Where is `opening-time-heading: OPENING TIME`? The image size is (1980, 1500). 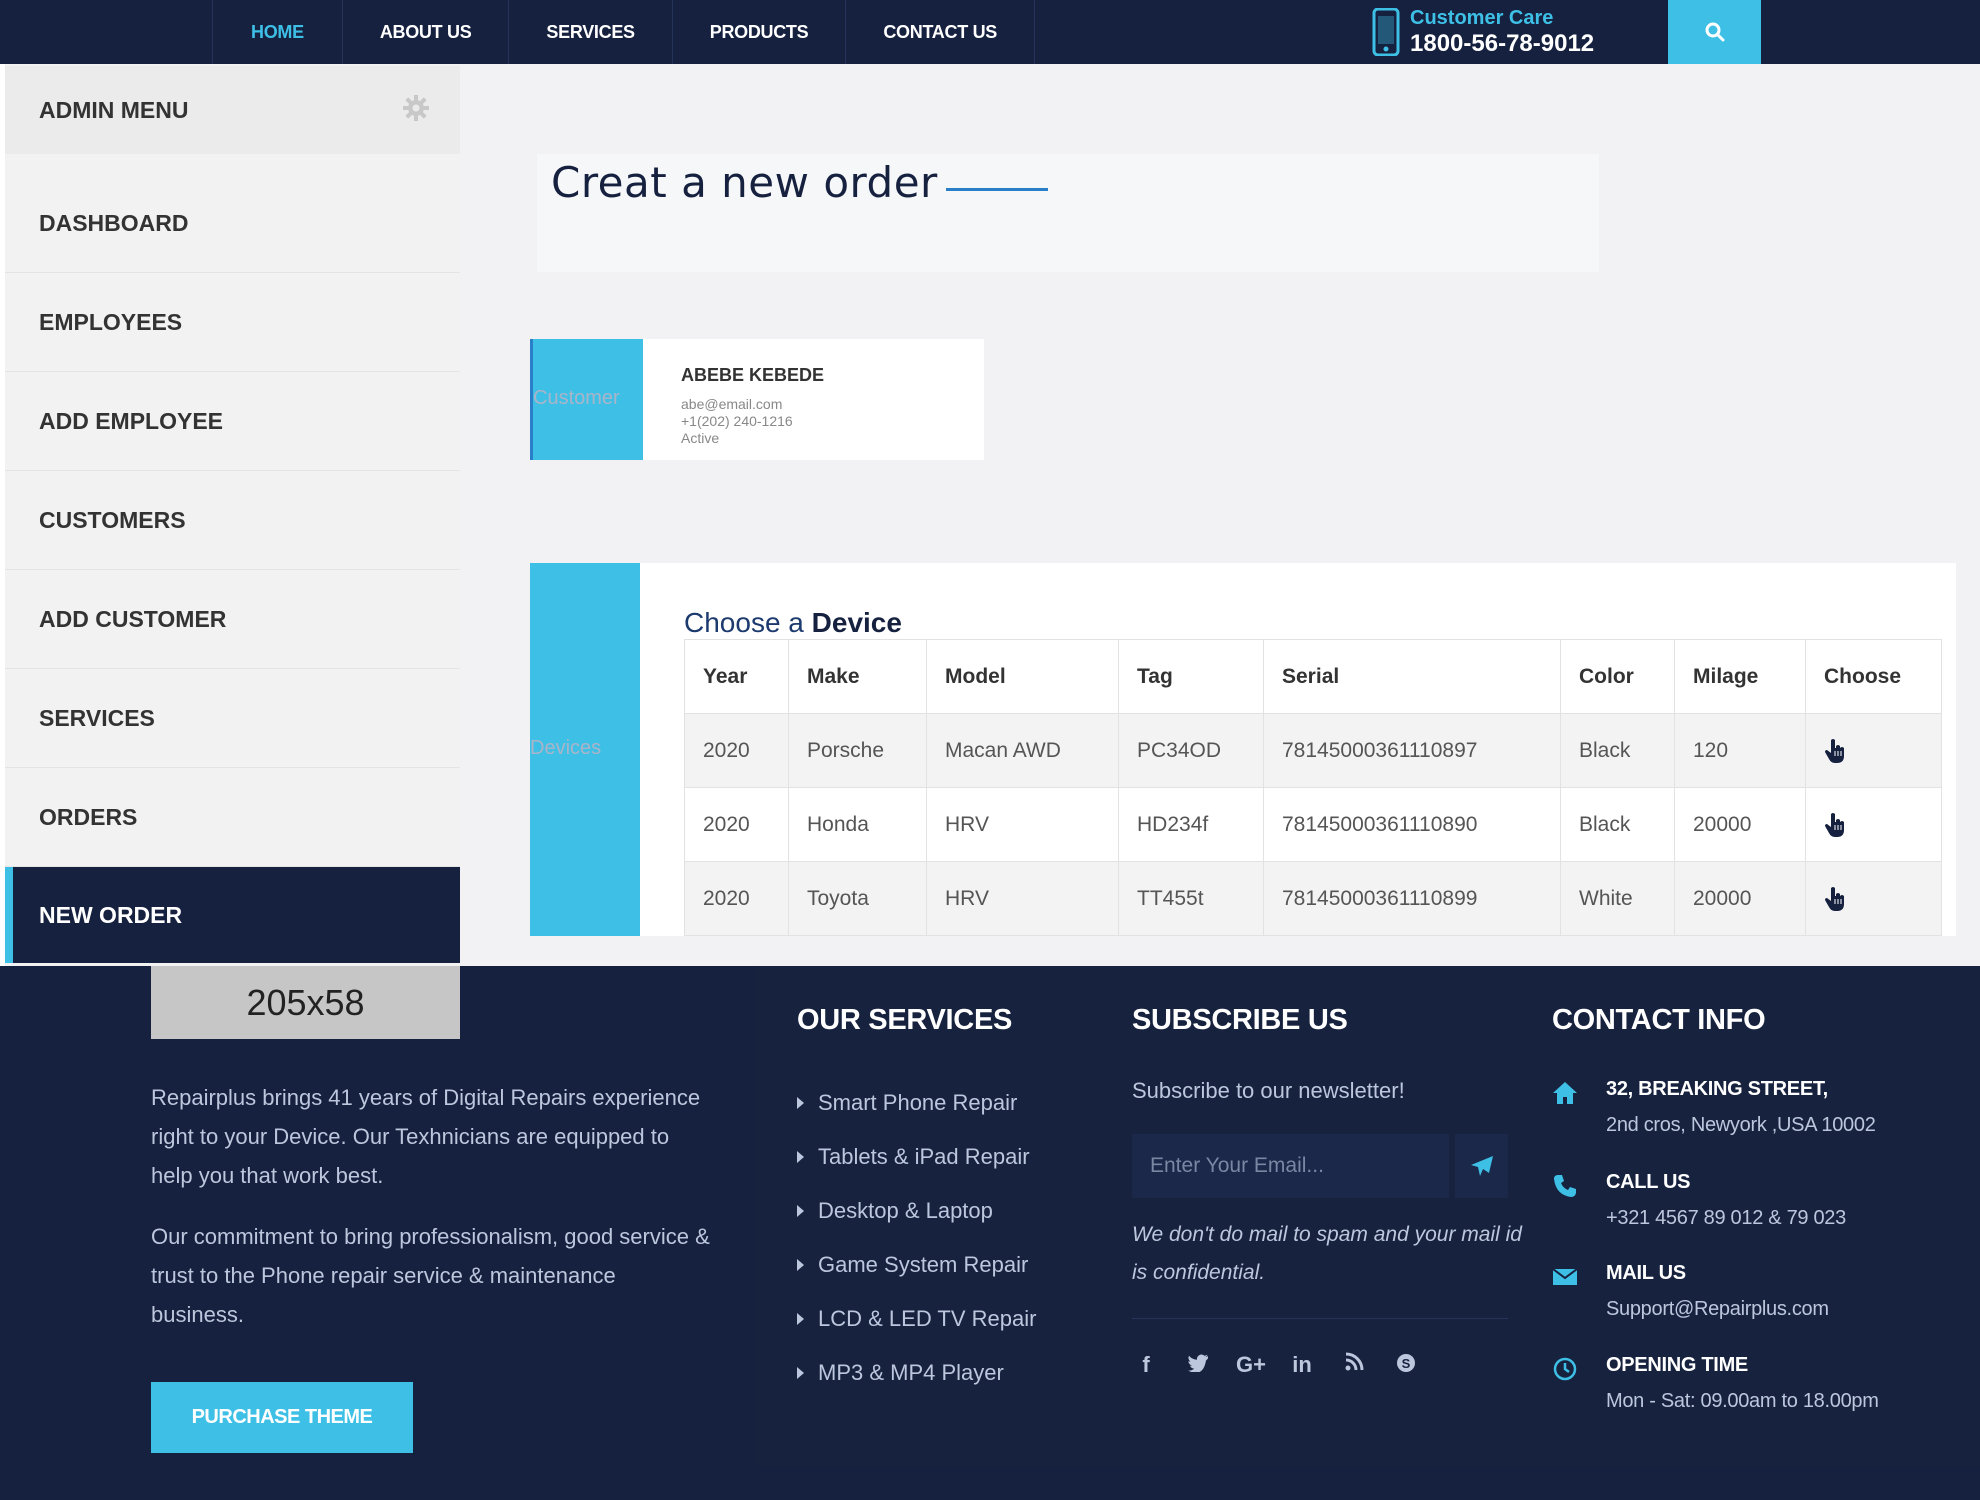 opening-time-heading: OPENING TIME is located at coordinates (1677, 1365).